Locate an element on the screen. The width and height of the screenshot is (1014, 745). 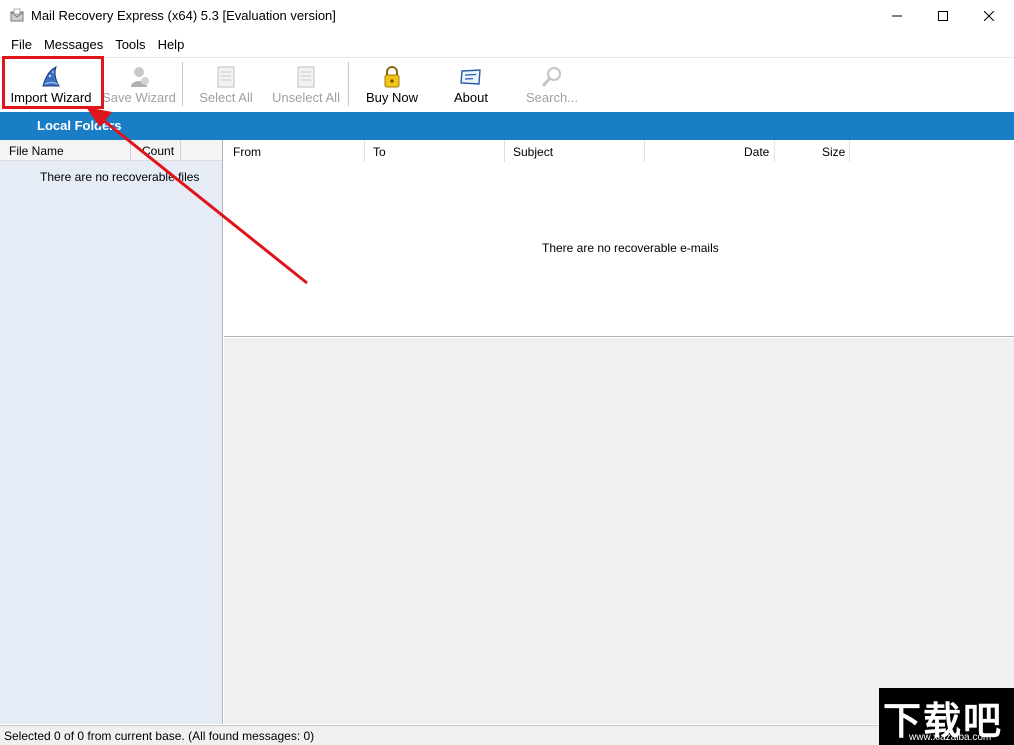
menu-bar: File Messages Tools Help is located at coordinates (507, 44).